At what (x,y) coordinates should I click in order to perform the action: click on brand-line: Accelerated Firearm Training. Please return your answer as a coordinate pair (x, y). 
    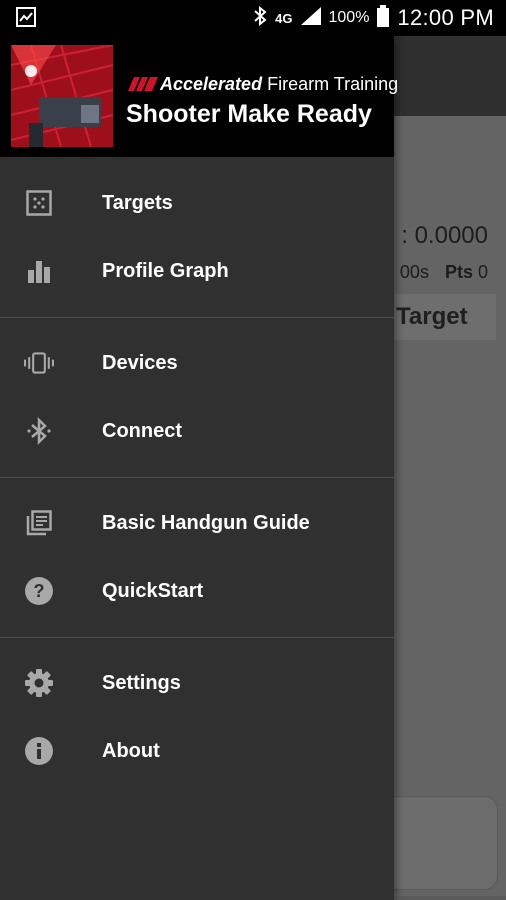
    Looking at the image, I should click on (263, 84).